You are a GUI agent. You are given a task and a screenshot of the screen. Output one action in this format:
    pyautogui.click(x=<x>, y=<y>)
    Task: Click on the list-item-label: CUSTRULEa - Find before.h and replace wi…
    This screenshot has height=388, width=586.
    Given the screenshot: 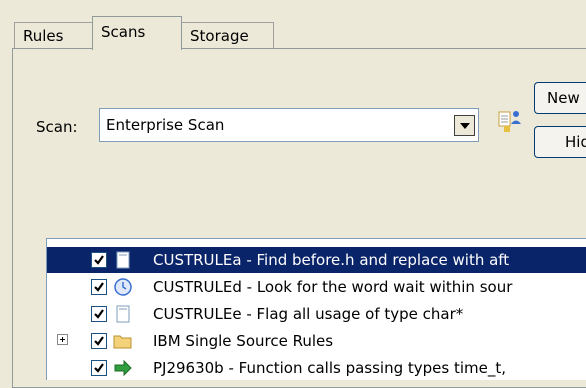 What is the action you would take?
    pyautogui.click(x=331, y=260)
    